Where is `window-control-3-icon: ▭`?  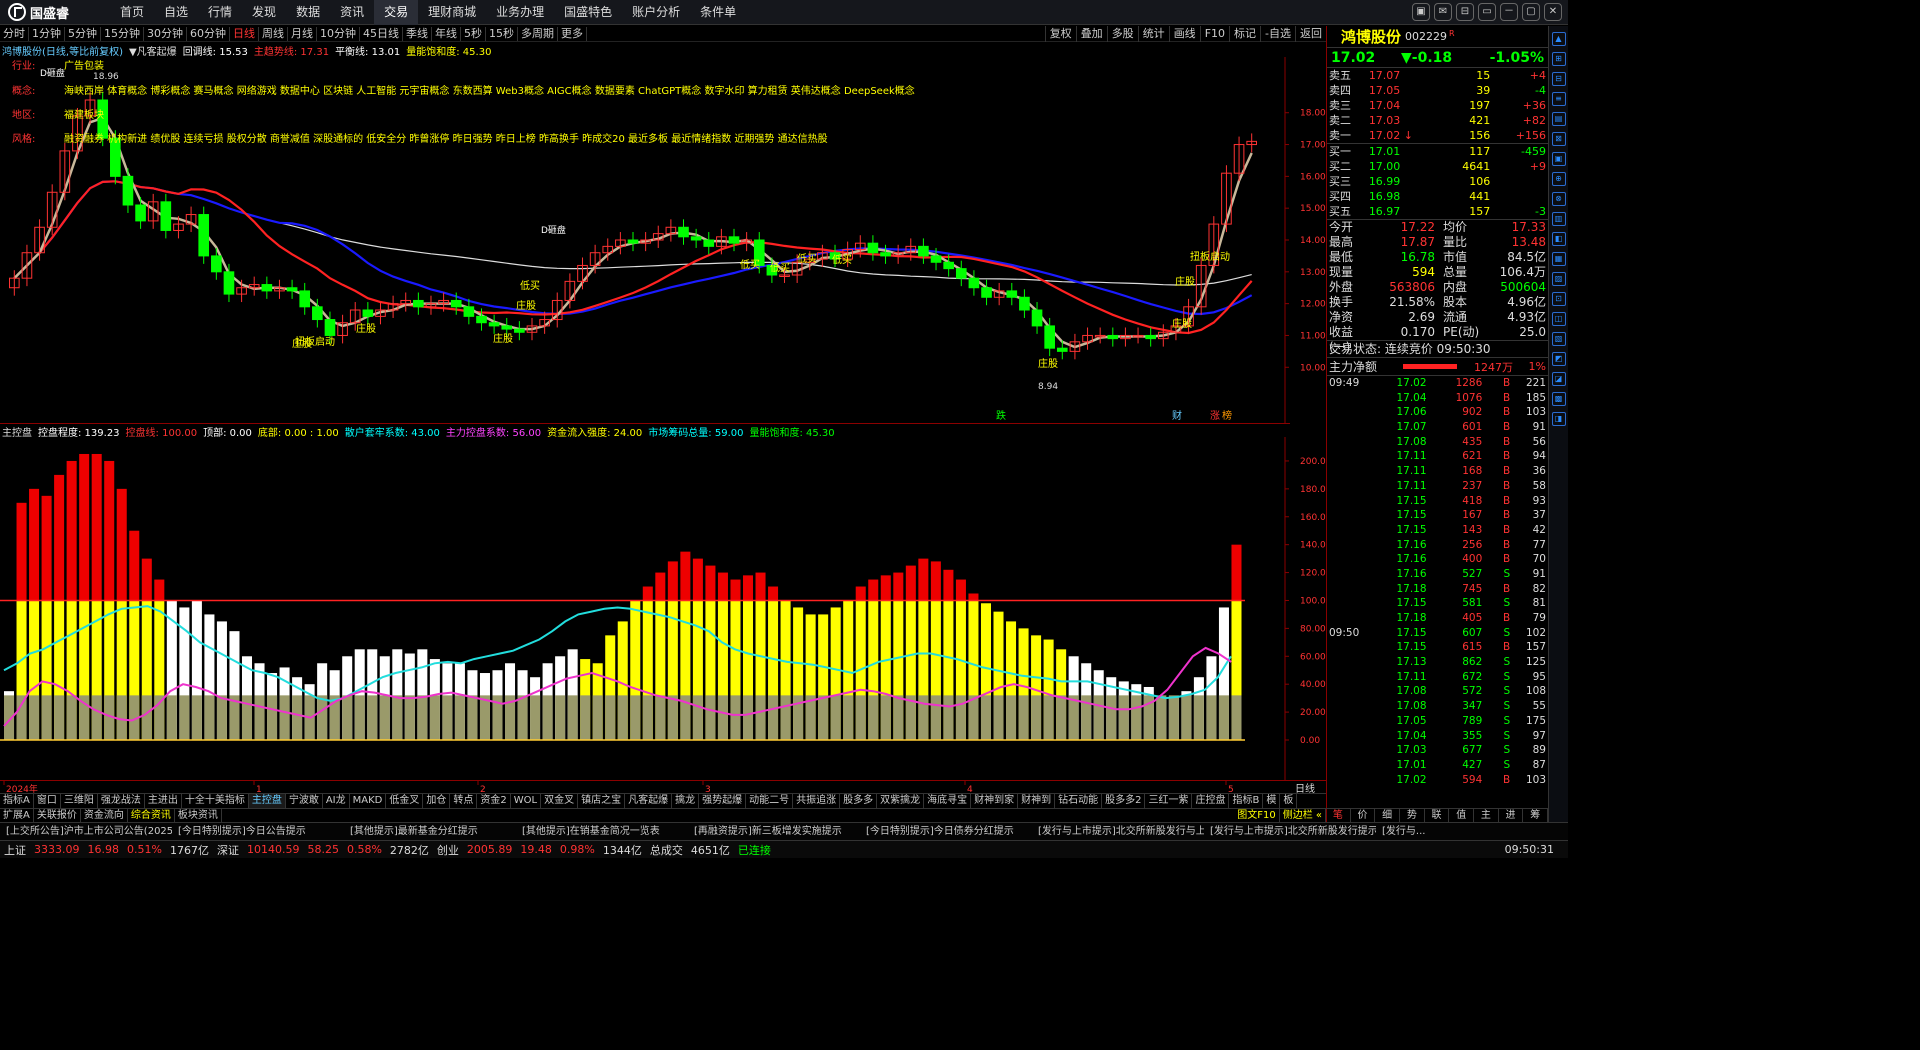
window-control-3-icon: ▭ is located at coordinates (1487, 12).